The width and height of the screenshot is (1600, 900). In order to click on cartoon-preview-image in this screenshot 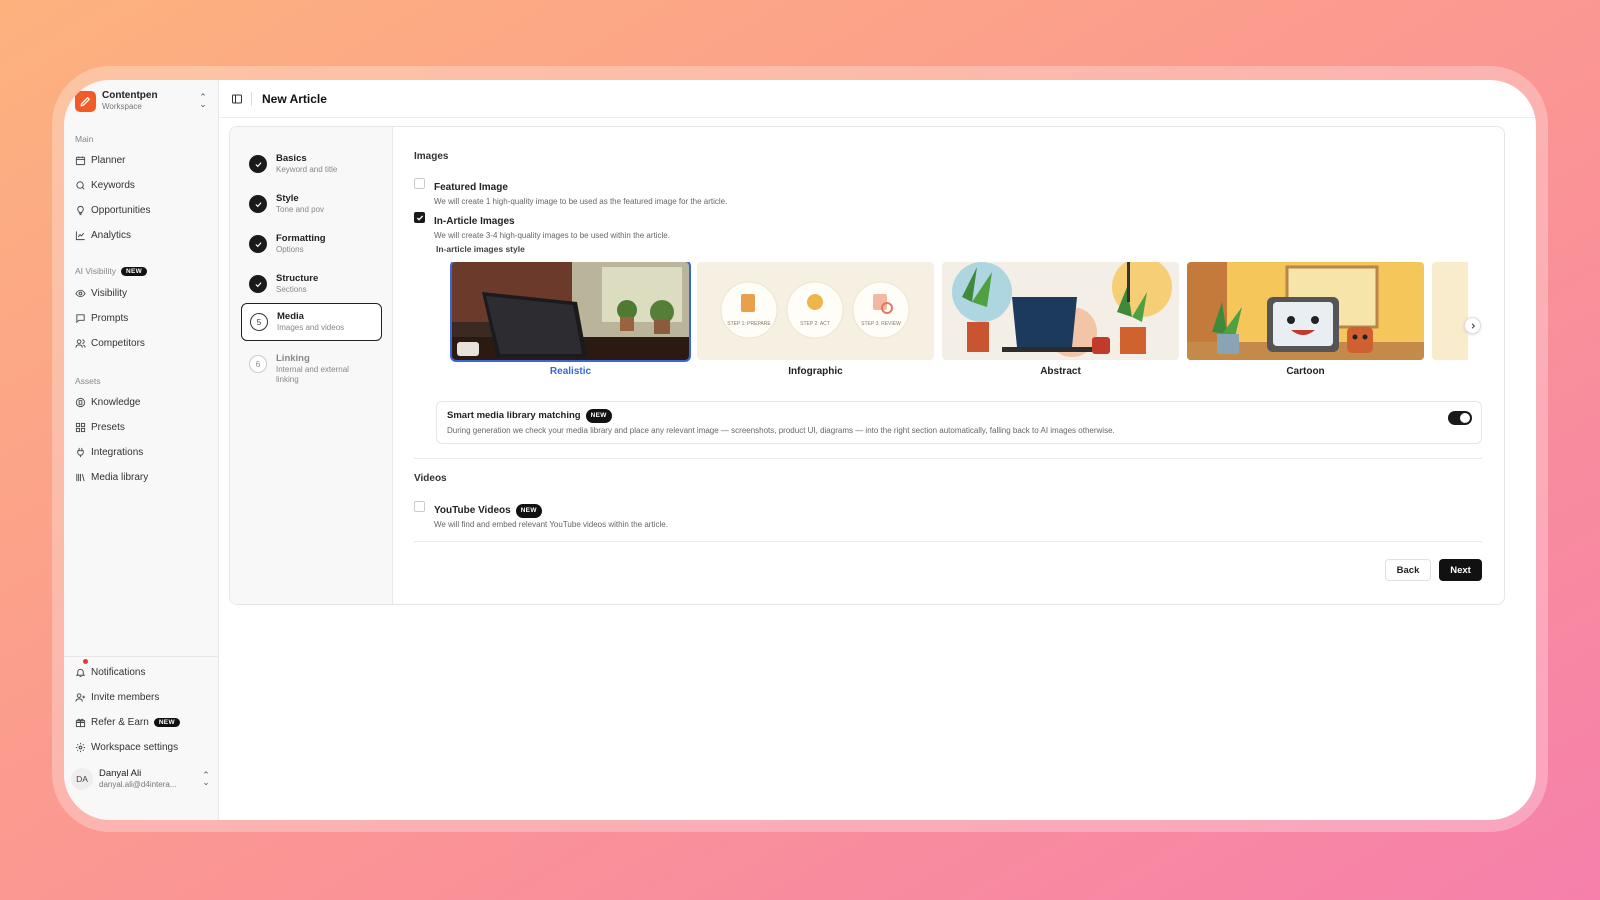, I will do `click(1305, 311)`.